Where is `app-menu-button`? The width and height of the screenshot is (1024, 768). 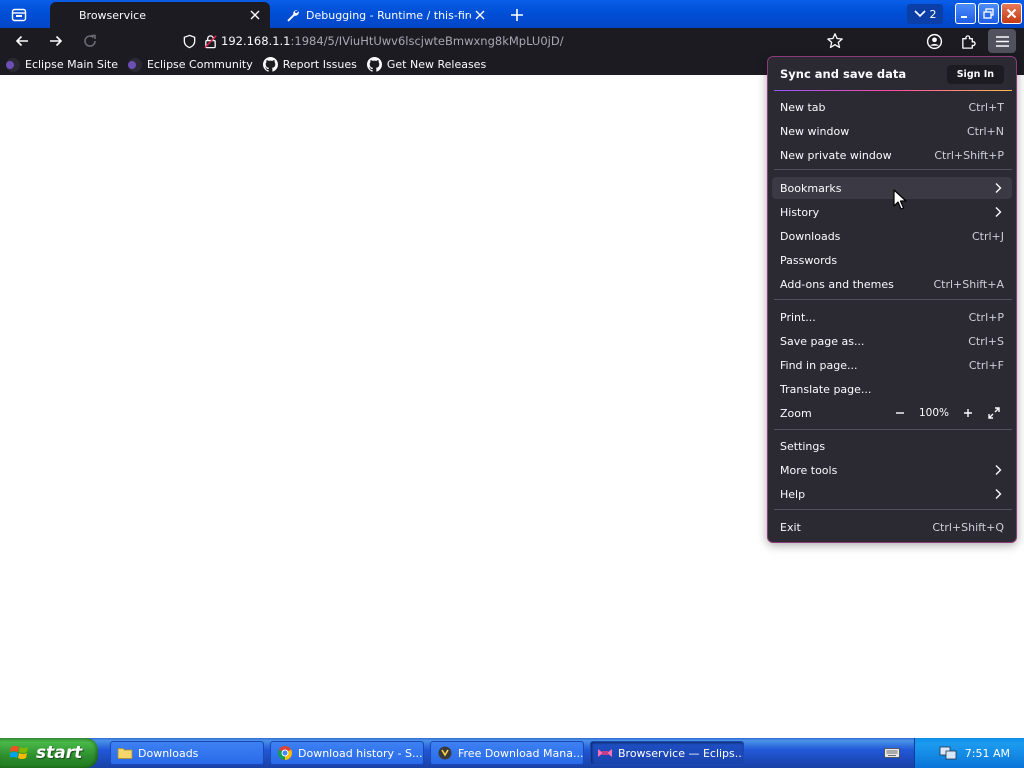 app-menu-button is located at coordinates (1002, 41).